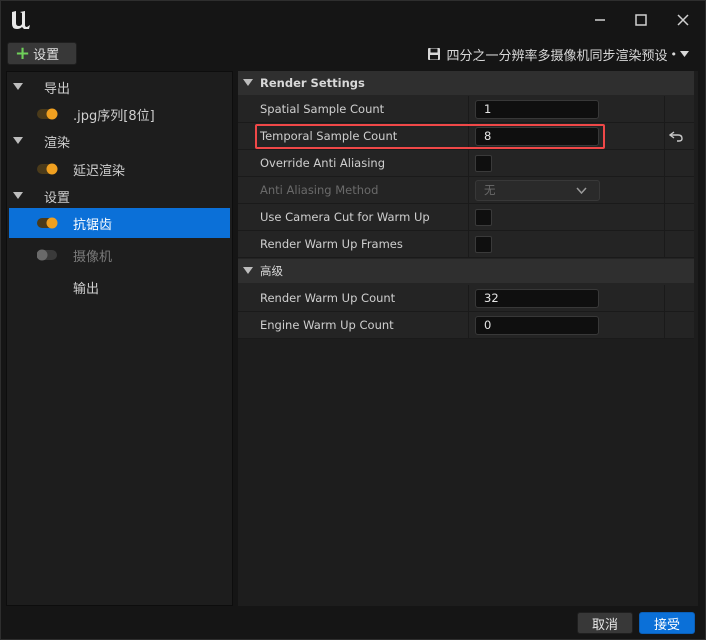 The width and height of the screenshot is (706, 640). What do you see at coordinates (99, 171) in the screenshot?
I see `tree-item-label: 延迟渲染` at bounding box center [99, 171].